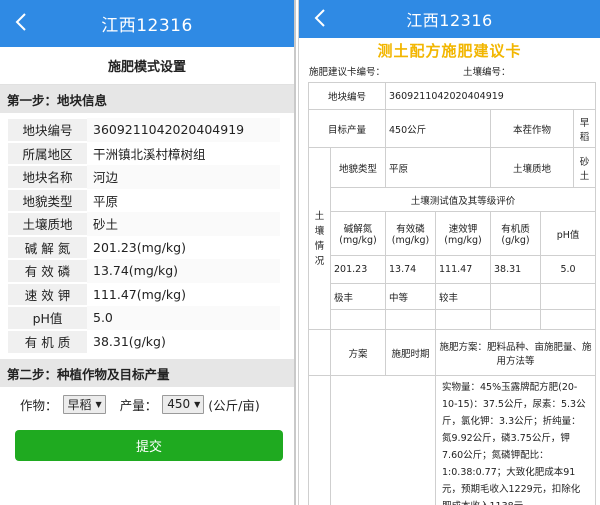 The height and width of the screenshot is (505, 600). I want to click on plot-row: 速 效 钾 111.47(mg/kg), so click(144, 293).